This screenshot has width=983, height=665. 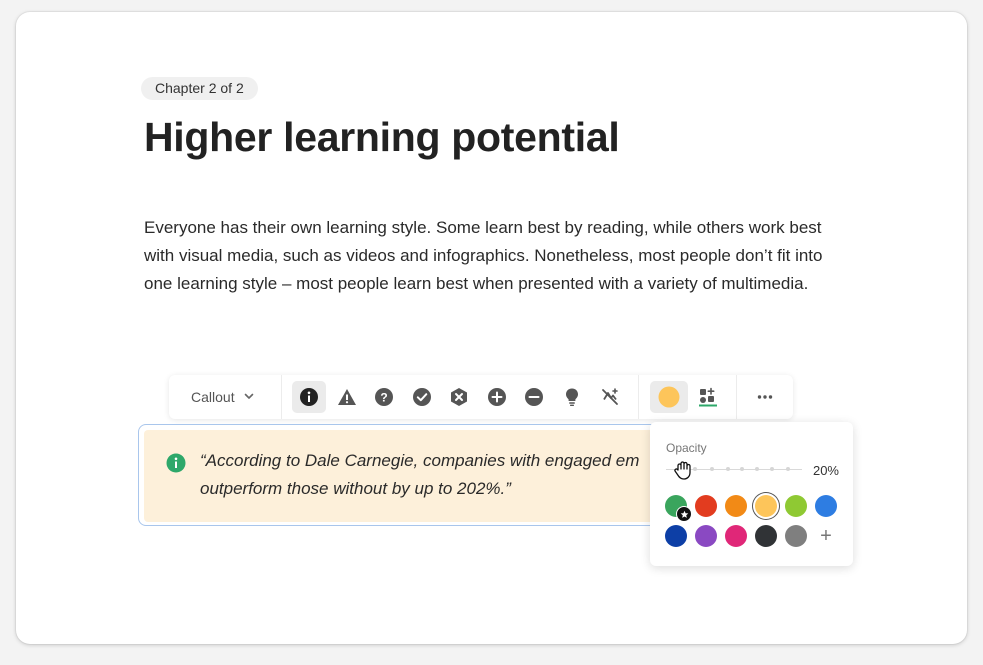 I want to click on swatch-red, so click(x=706, y=506).